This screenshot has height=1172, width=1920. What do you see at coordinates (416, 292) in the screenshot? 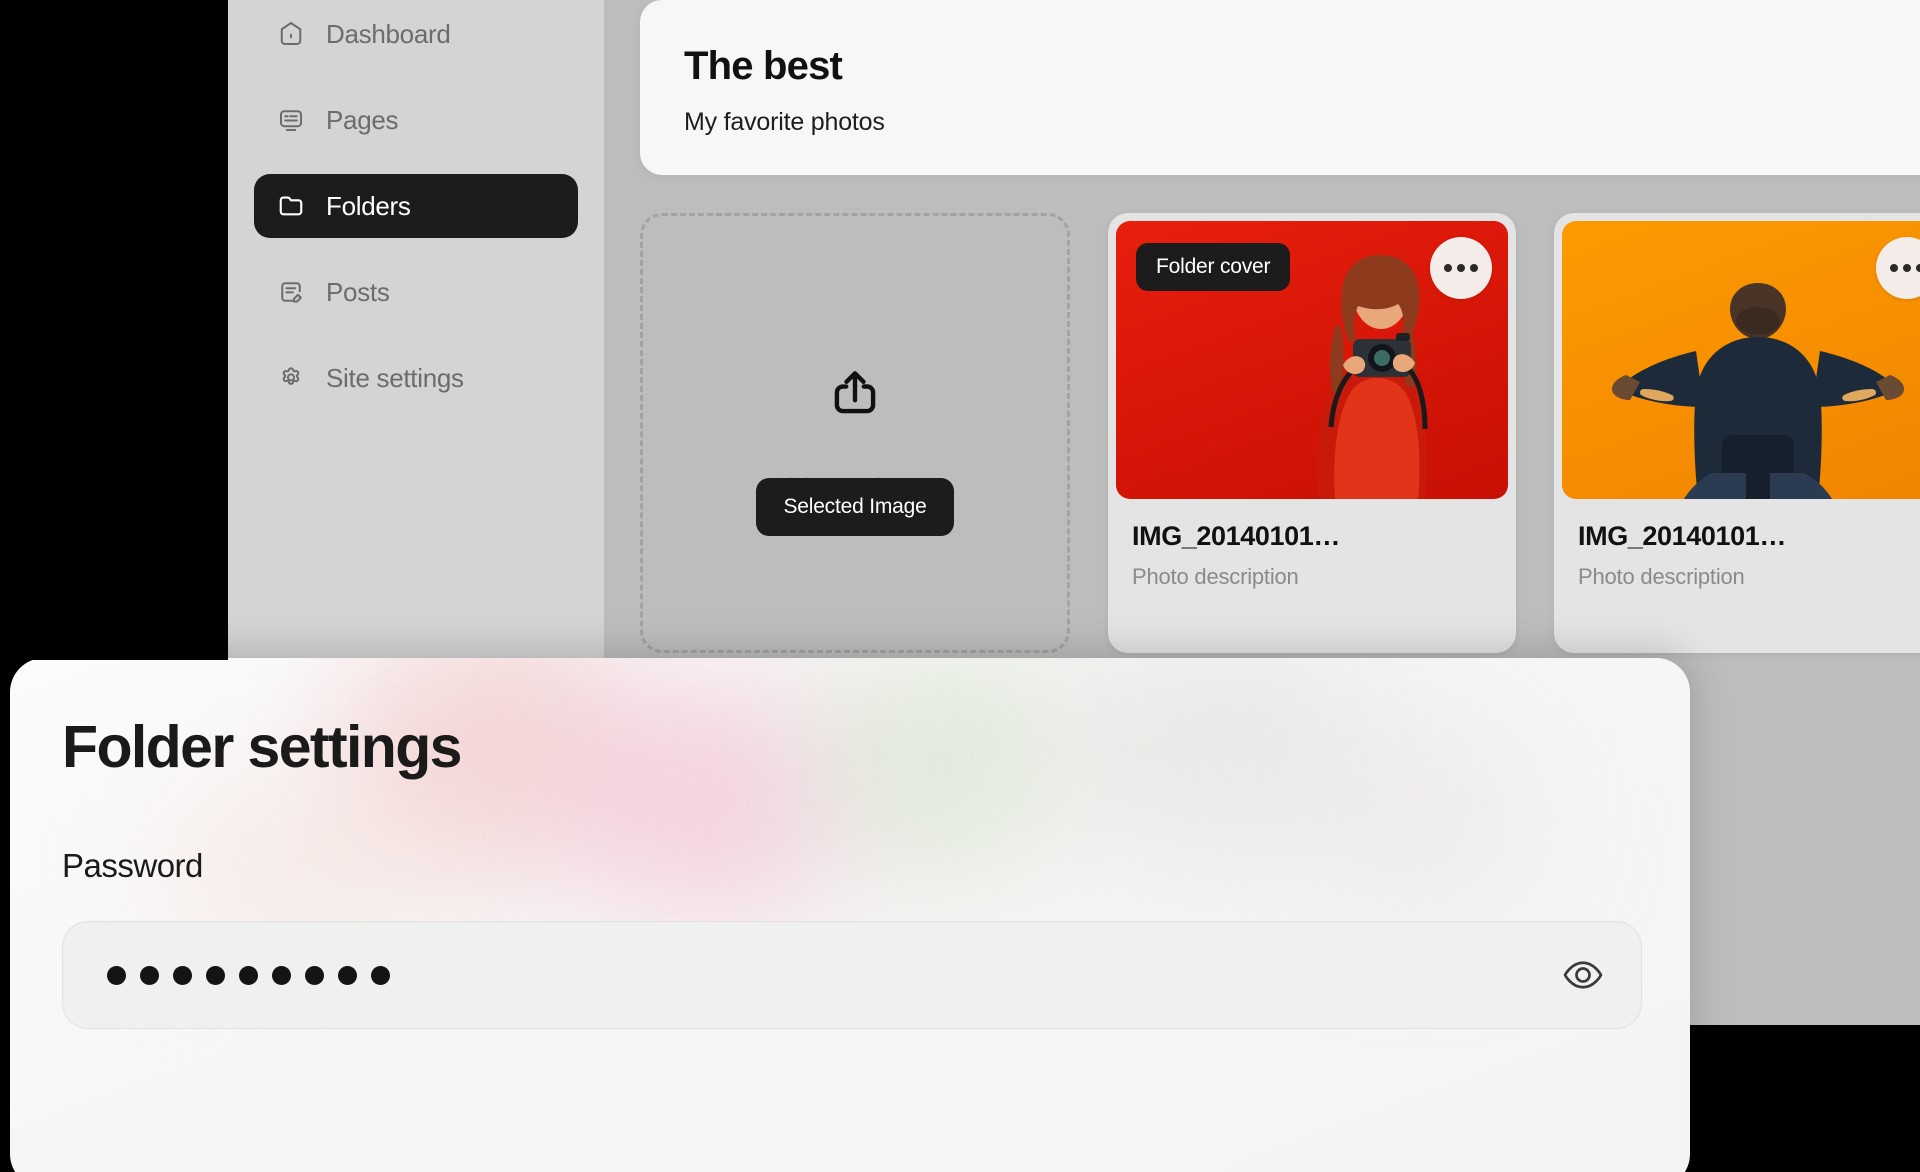
I see `sidebar-item-posts: Posts` at bounding box center [416, 292].